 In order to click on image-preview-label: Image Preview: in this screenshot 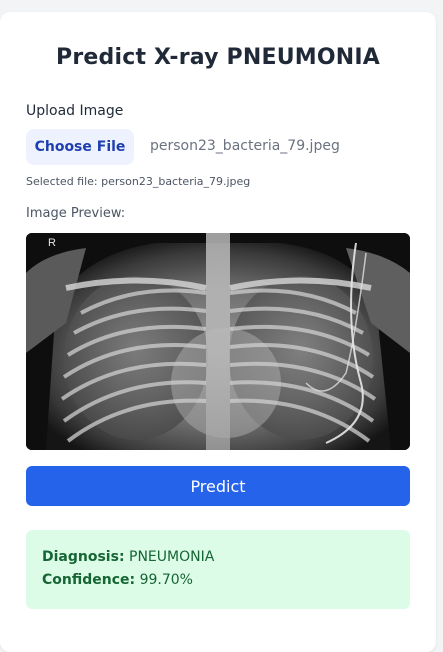, I will do `click(76, 213)`.